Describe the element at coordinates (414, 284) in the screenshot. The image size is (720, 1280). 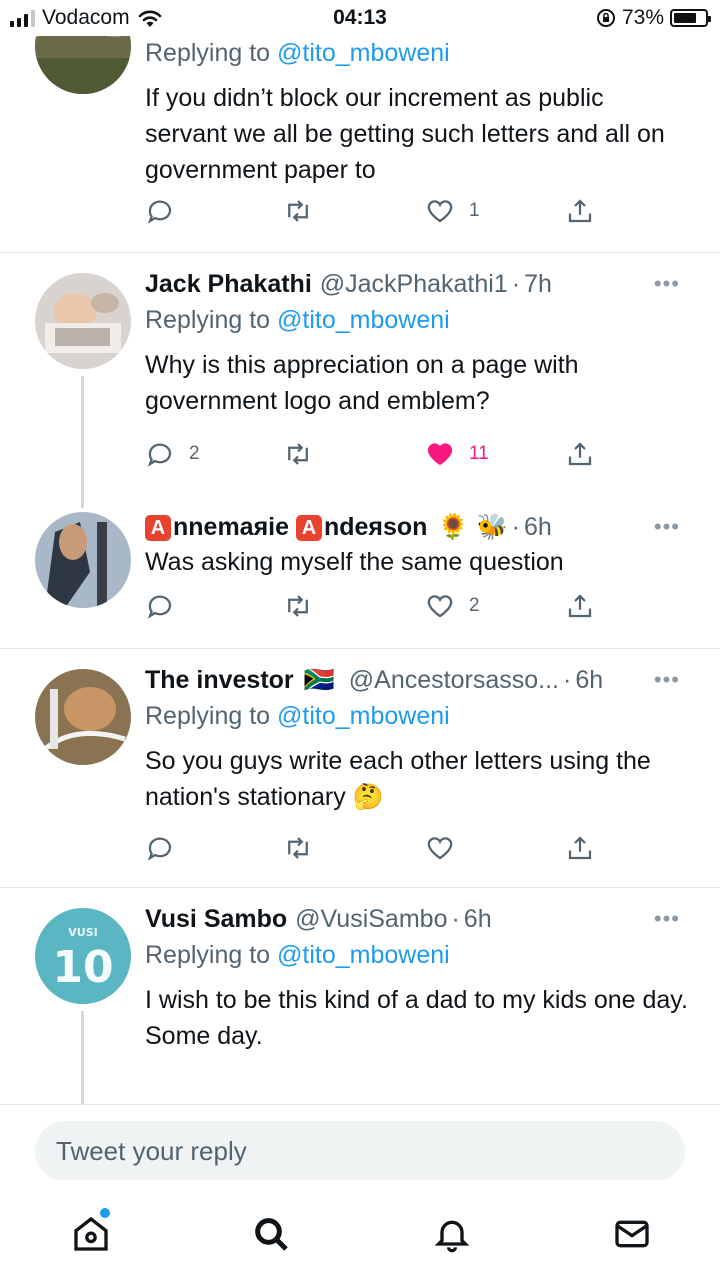
I see `user-handle: @JackPhakathi1` at that location.